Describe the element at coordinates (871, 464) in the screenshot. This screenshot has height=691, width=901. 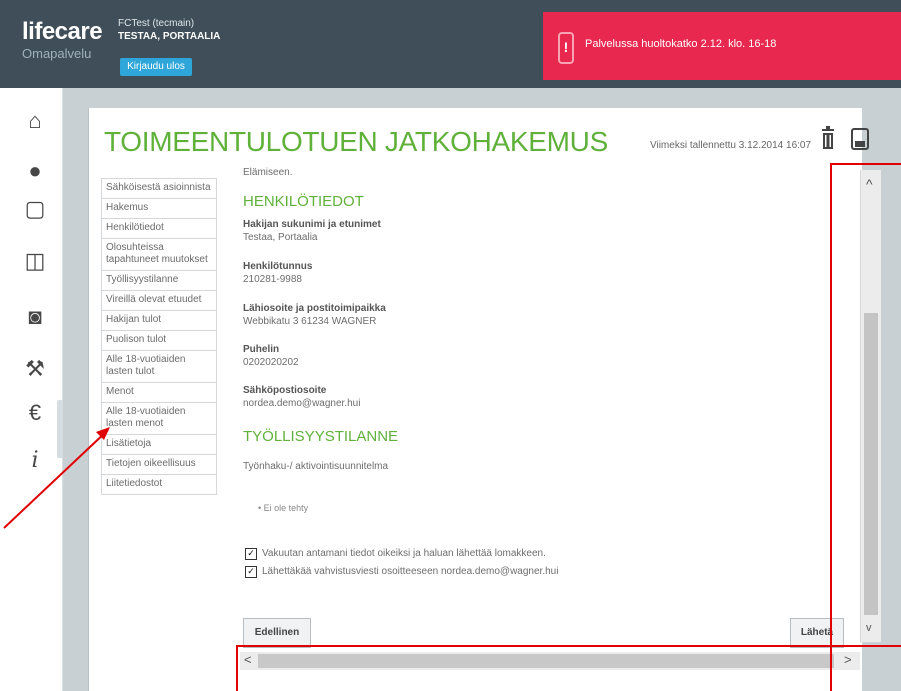
I see `vertical-scroll-thumb` at that location.